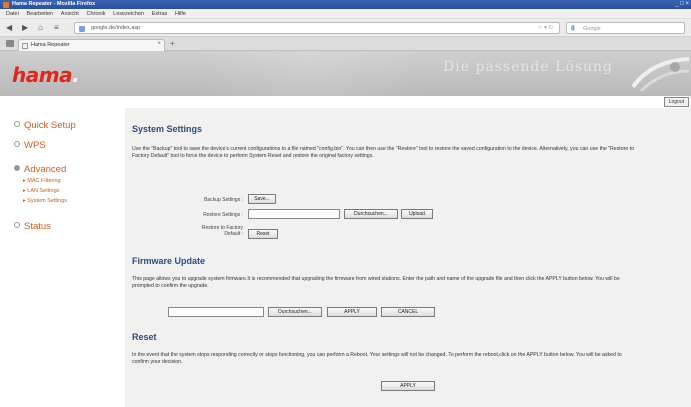 This screenshot has width=691, height=407. Describe the element at coordinates (223, 200) in the screenshot. I see `backup-settings-label: Backup Settings :` at that location.